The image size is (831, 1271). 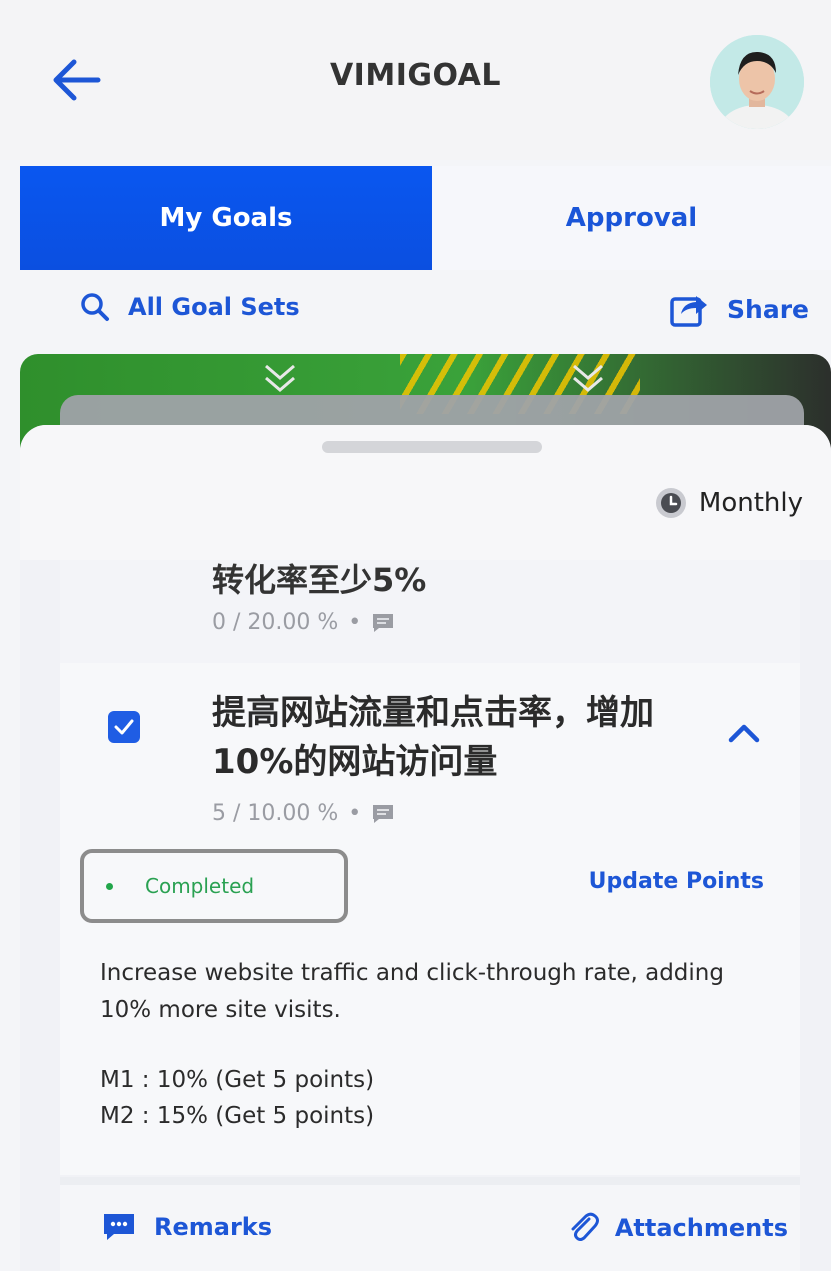 I want to click on remarks-button: Remarks, so click(x=187, y=1227).